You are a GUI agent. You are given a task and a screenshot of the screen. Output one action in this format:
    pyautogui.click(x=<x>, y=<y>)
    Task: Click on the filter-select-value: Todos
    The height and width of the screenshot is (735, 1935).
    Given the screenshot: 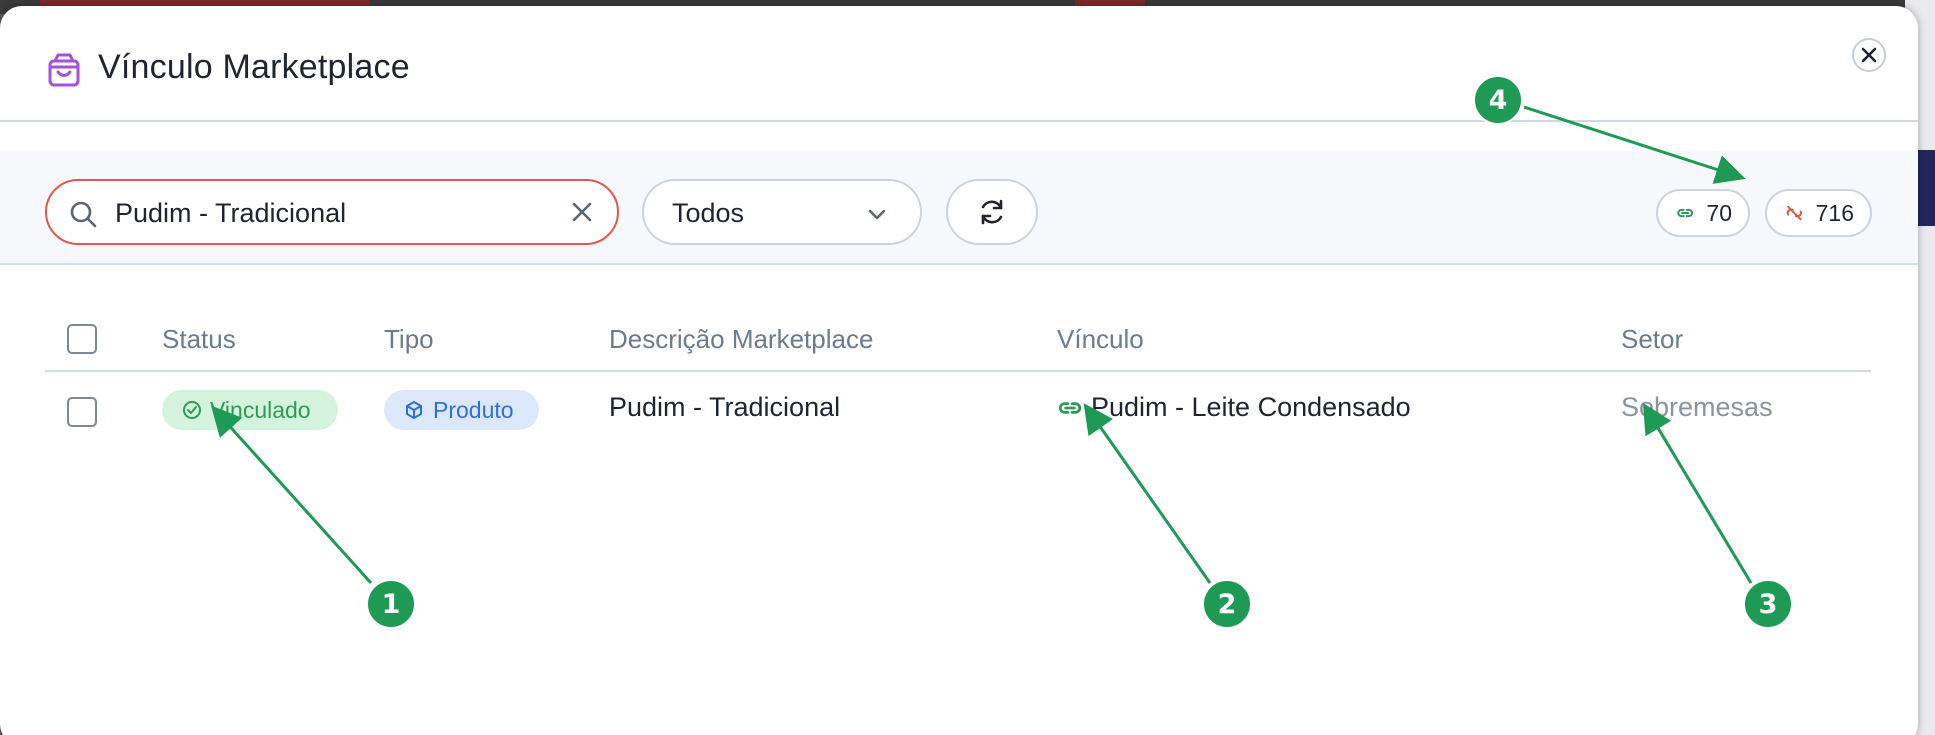 What is the action you would take?
    pyautogui.click(x=708, y=213)
    